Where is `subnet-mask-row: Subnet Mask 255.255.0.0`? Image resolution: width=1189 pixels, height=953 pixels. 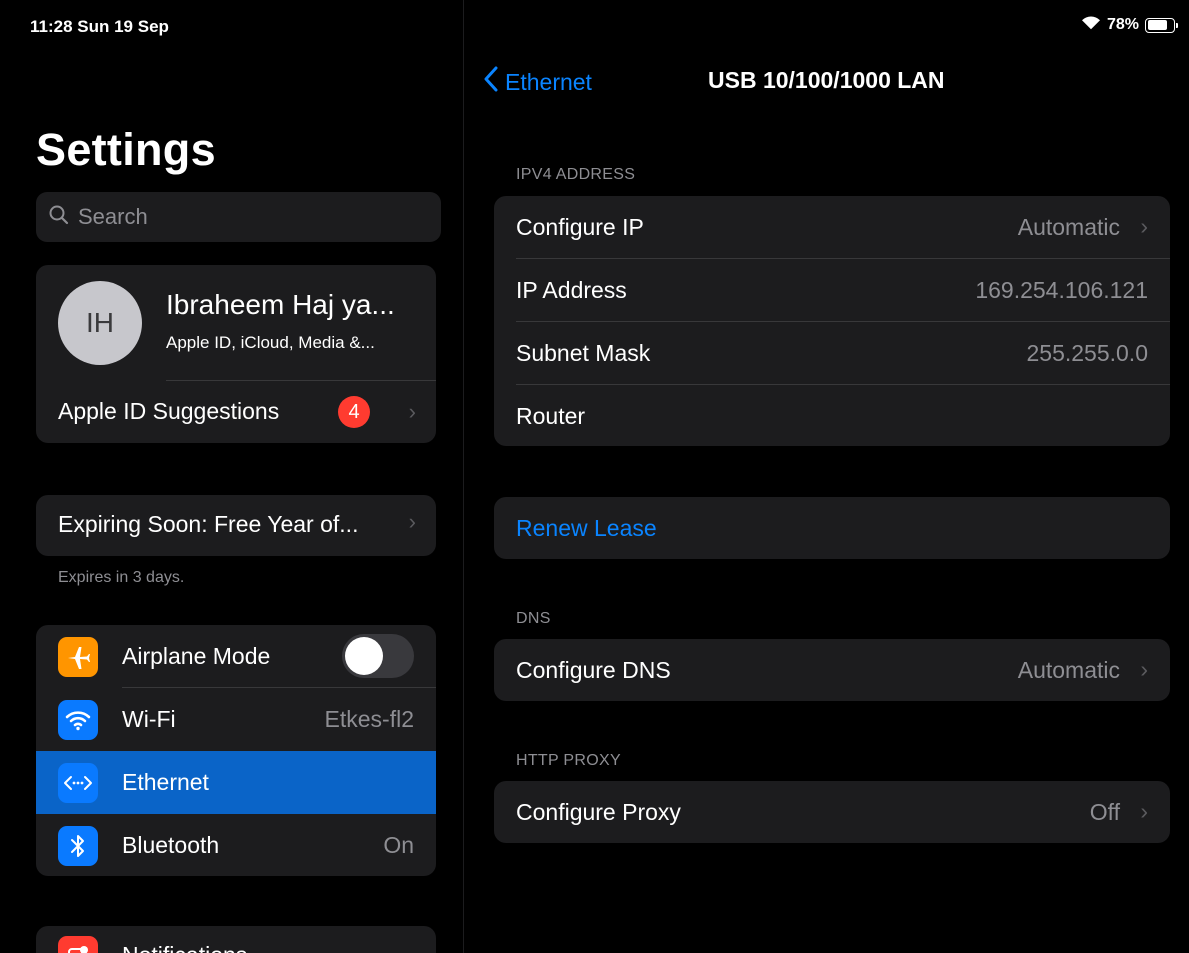 subnet-mask-row: Subnet Mask 255.255.0.0 is located at coordinates (832, 353).